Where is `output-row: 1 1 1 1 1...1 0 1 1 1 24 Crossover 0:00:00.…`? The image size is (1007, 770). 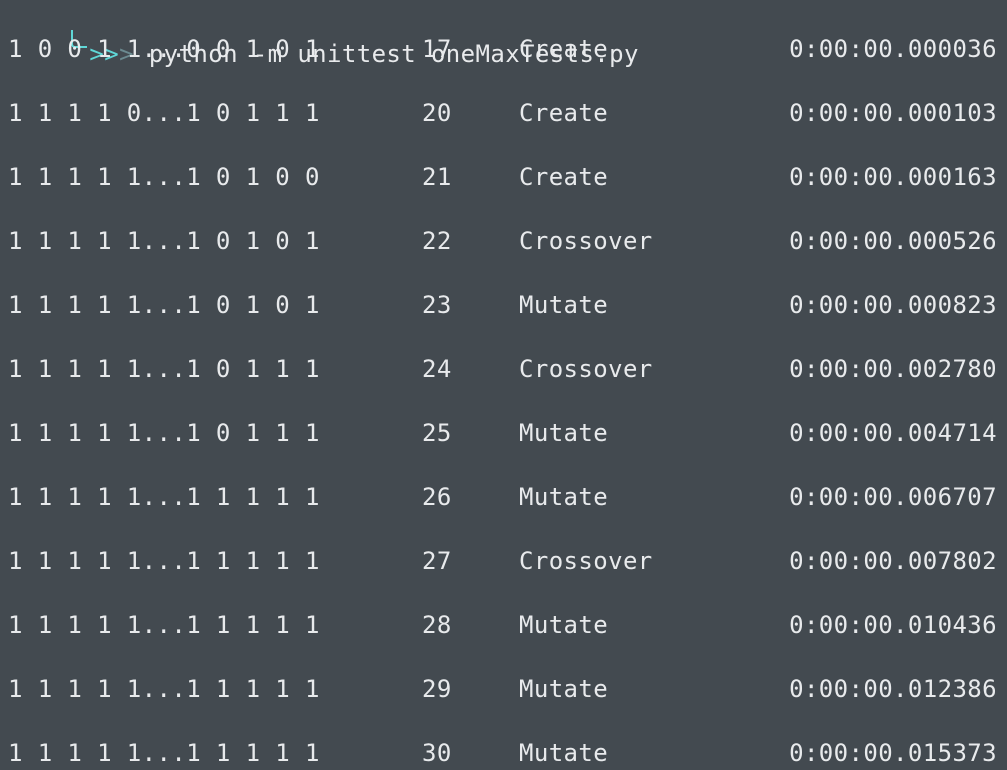
output-row: 1 1 1 1 1...1 0 1 1 1 24 Crossover 0:00:00.… is located at coordinates (503, 368).